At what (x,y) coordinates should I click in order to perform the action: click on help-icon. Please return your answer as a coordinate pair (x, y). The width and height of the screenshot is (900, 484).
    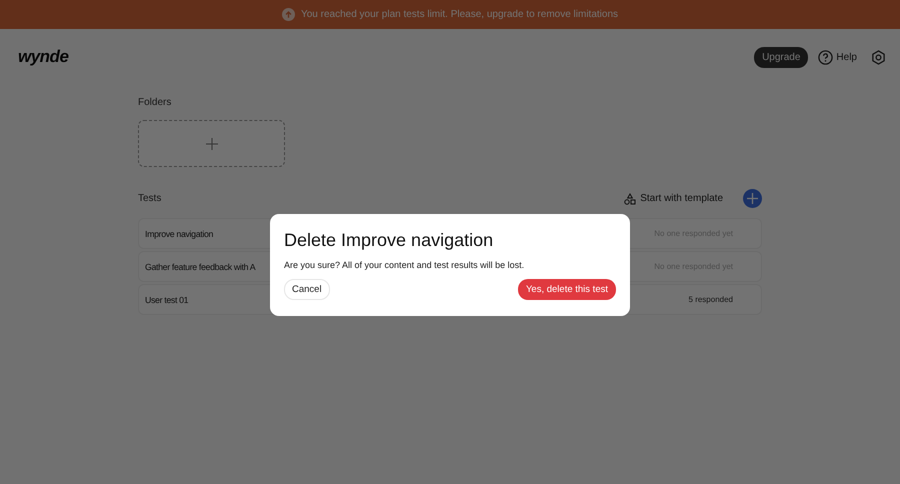
    Looking at the image, I should click on (826, 57).